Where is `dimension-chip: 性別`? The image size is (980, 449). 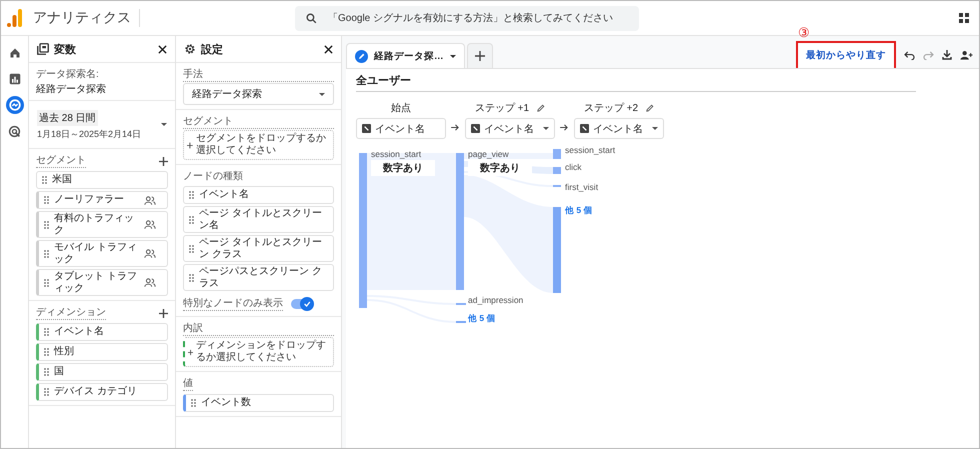 dimension-chip: 性別 is located at coordinates (102, 352).